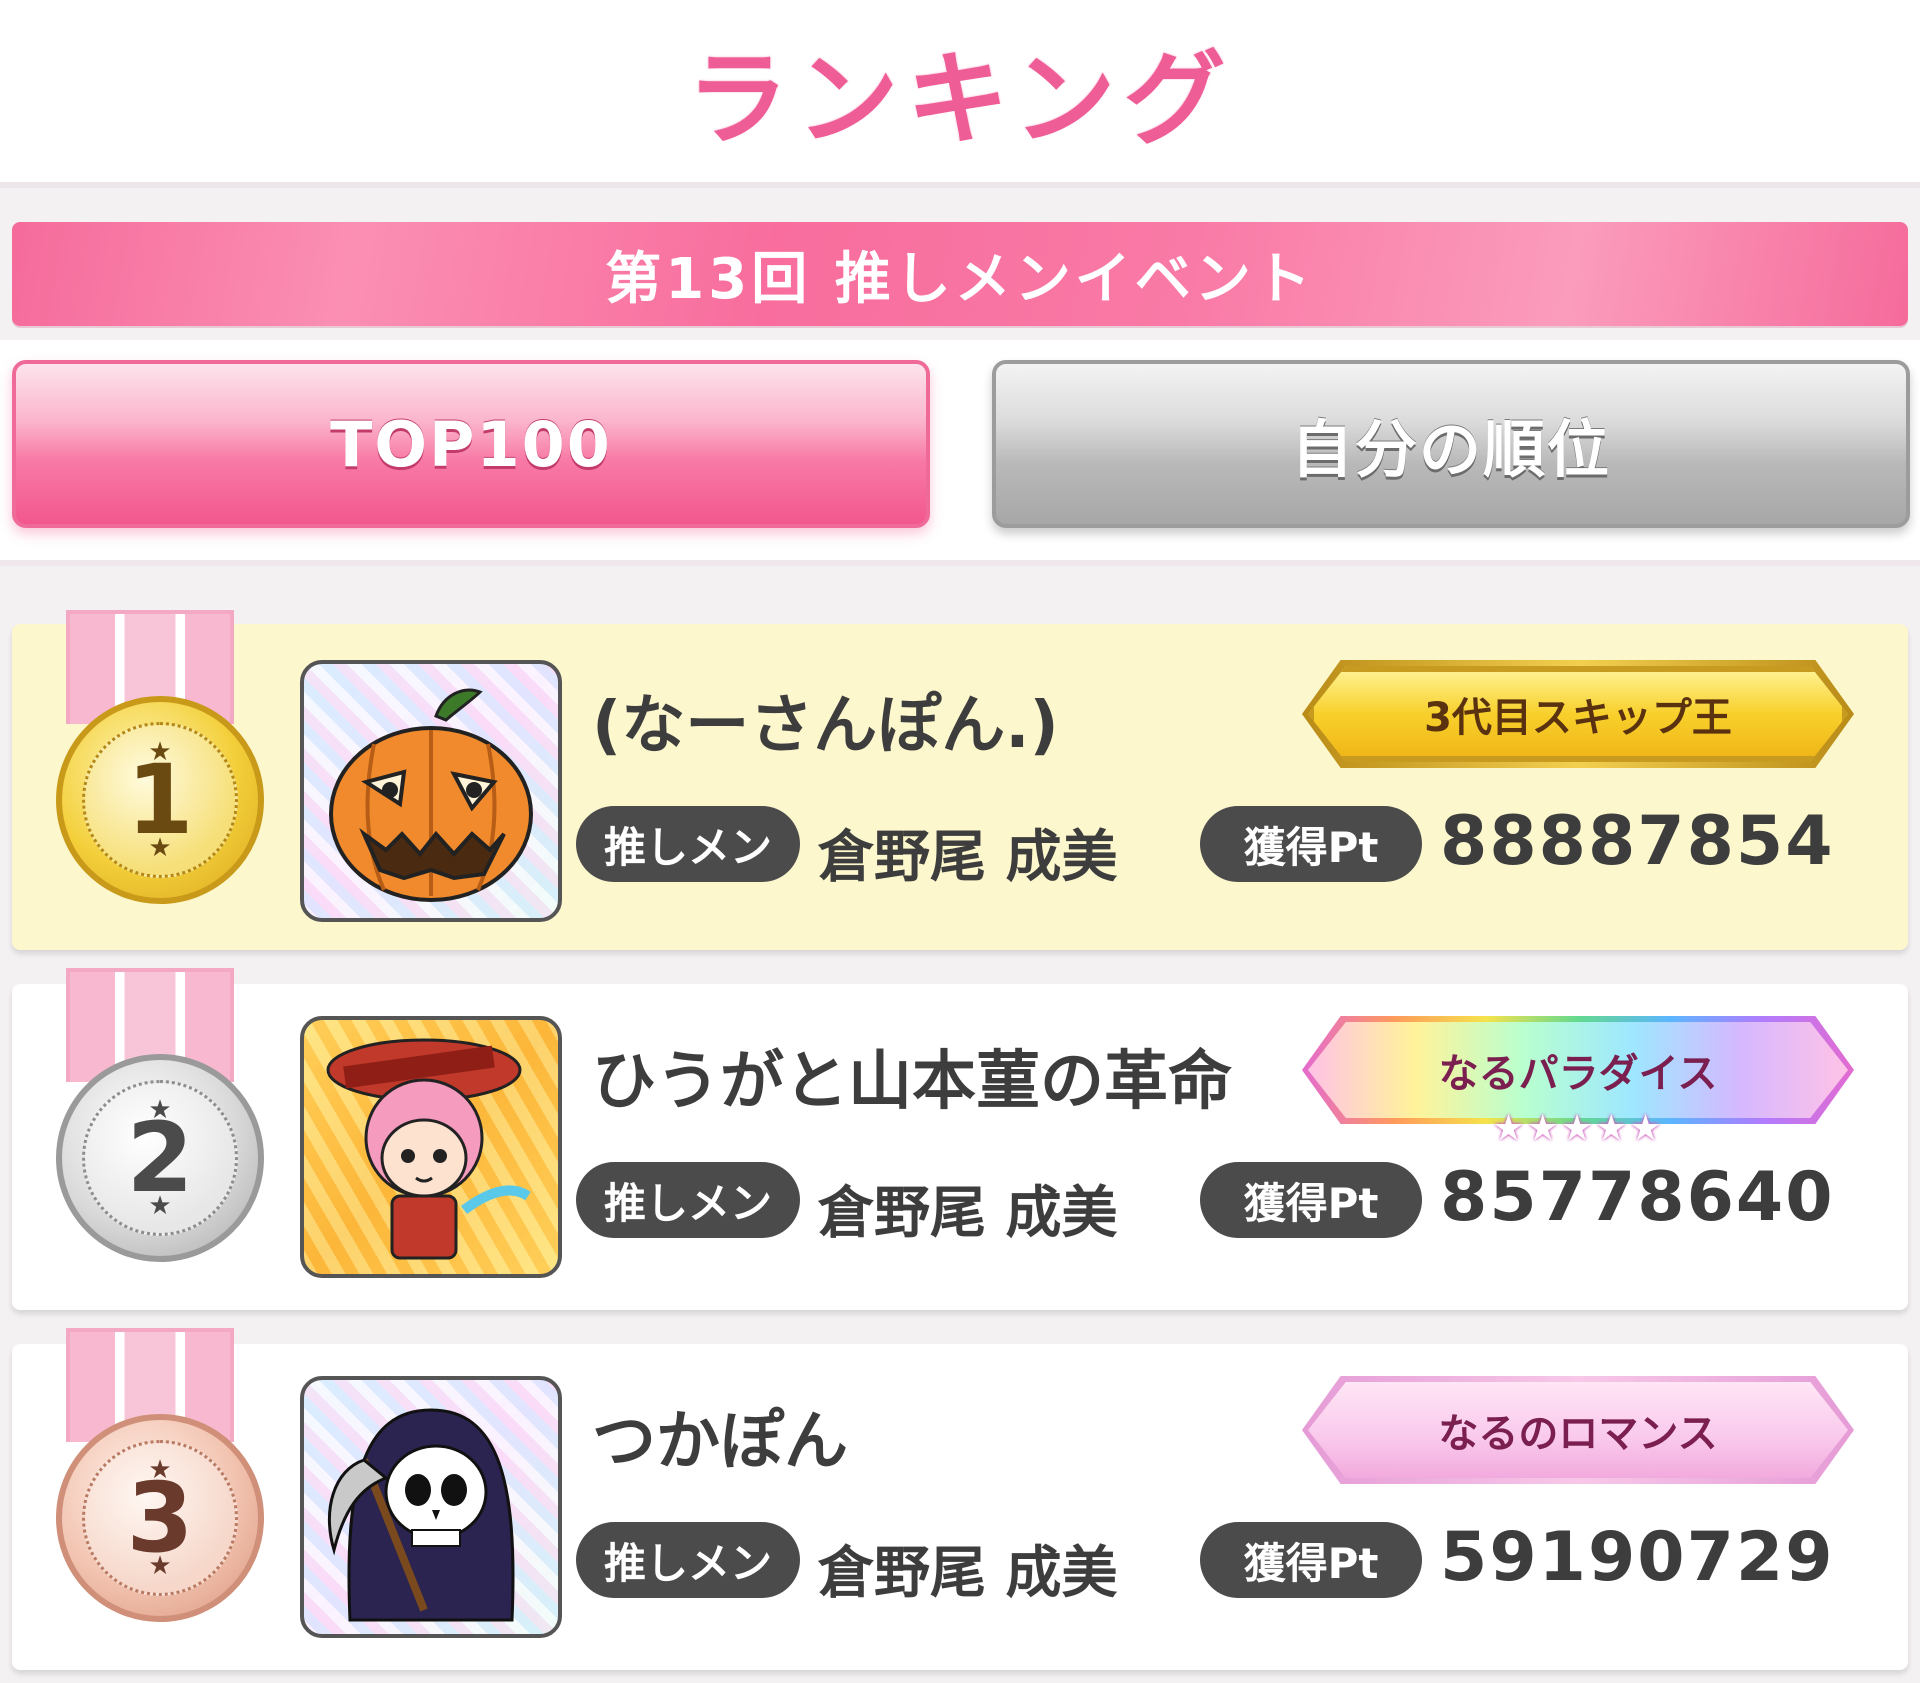  I want to click on title-badge: 3代目スキップ王, so click(1578, 714).